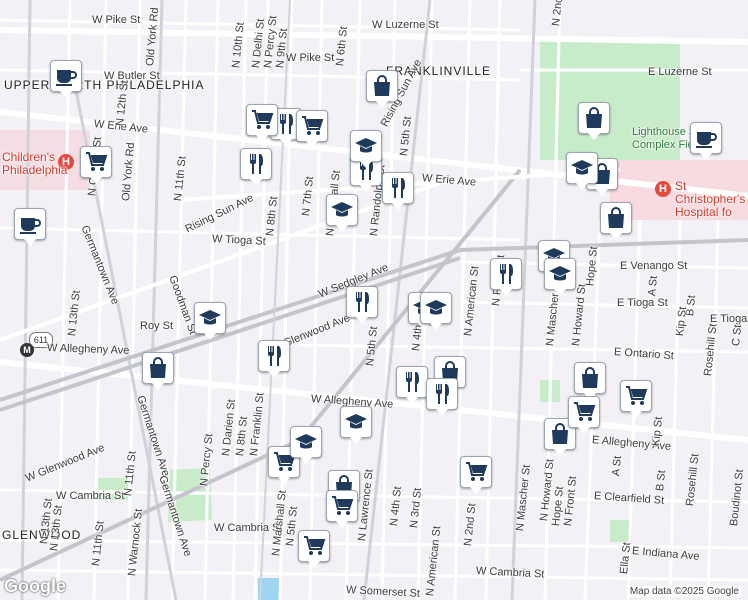 Image resolution: width=748 pixels, height=600 pixels. What do you see at coordinates (711, 199) in the screenshot?
I see `hospital-label-st-christophers: St Christopher's Hospital fo` at bounding box center [711, 199].